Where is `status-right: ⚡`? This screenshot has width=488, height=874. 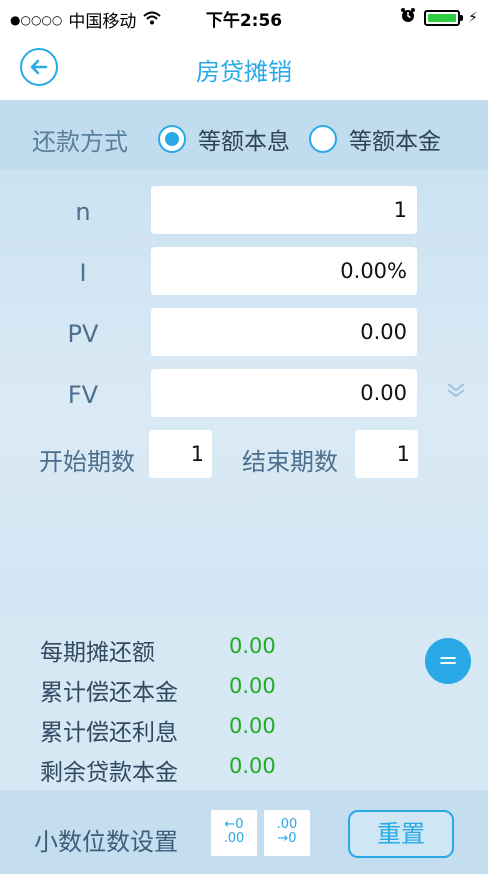 status-right: ⚡ is located at coordinates (439, 17).